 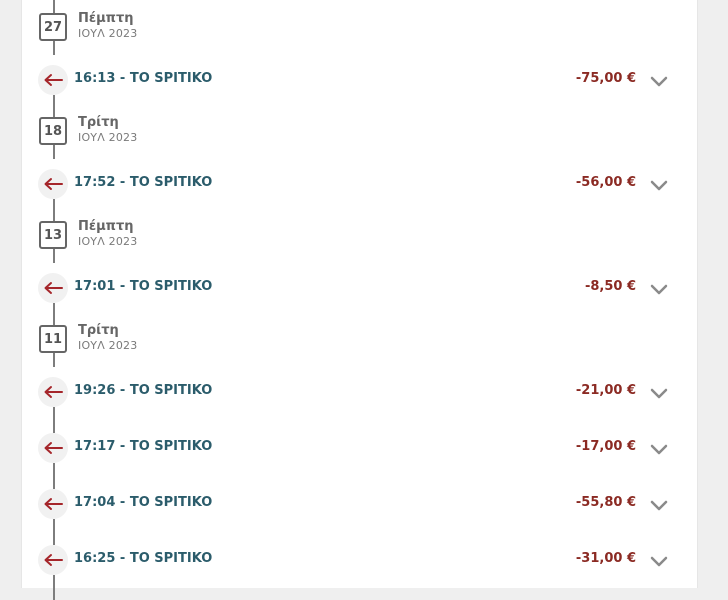 I want to click on date-badge: 11, so click(x=53, y=339).